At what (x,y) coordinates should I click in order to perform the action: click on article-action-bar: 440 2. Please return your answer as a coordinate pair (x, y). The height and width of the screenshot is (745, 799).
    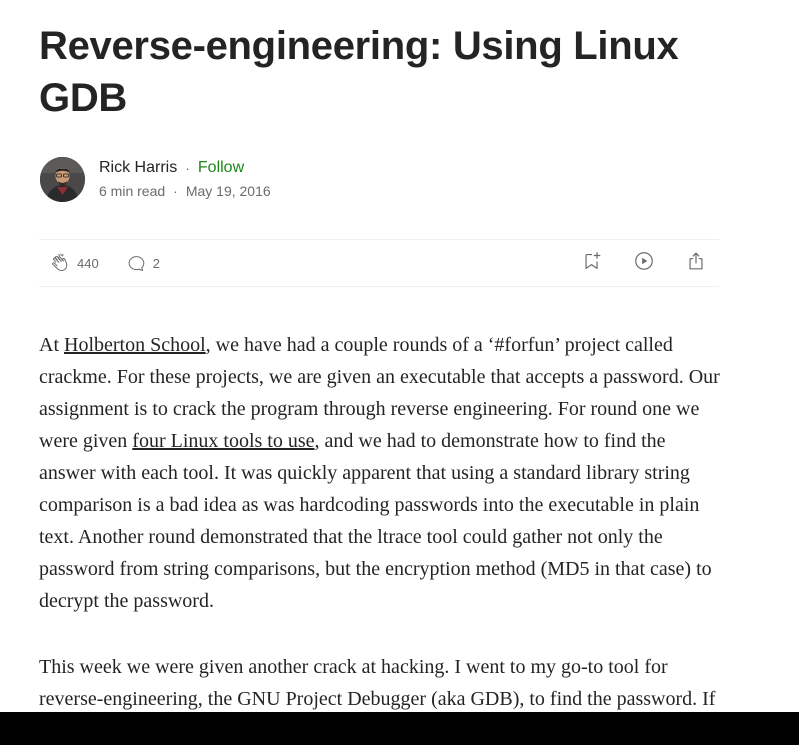
    Looking at the image, I should click on (379, 263).